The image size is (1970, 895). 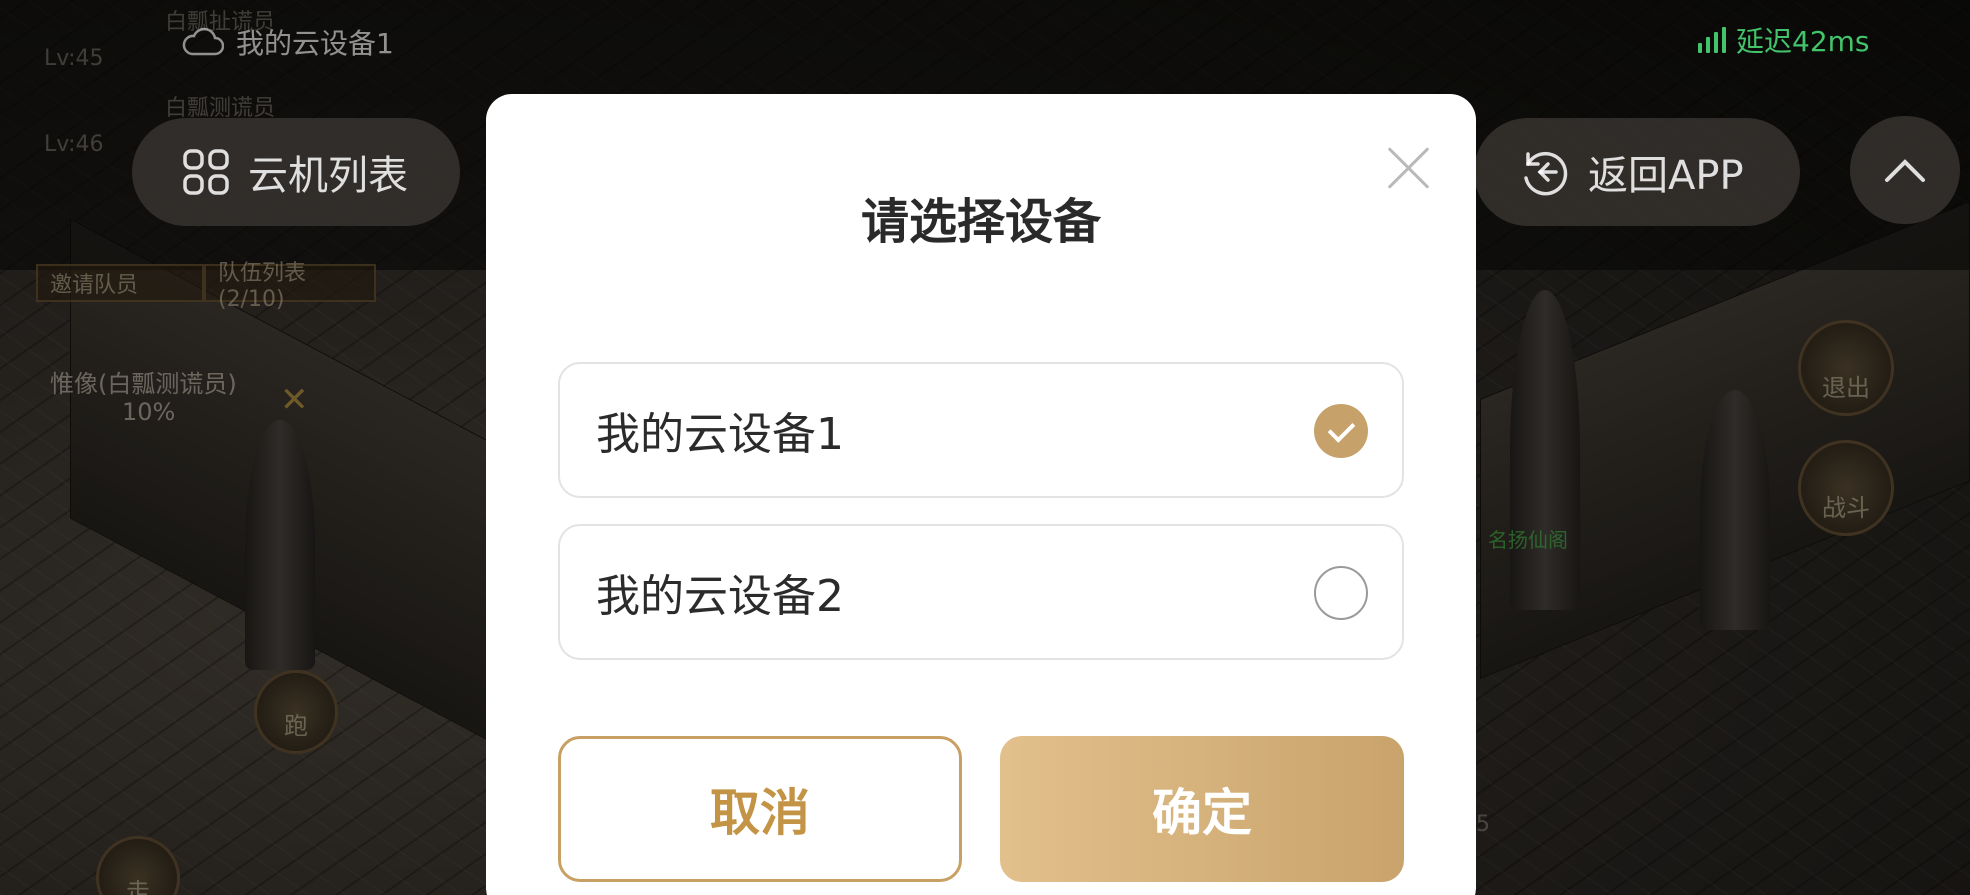 I want to click on radio-checked-icon, so click(x=1341, y=431).